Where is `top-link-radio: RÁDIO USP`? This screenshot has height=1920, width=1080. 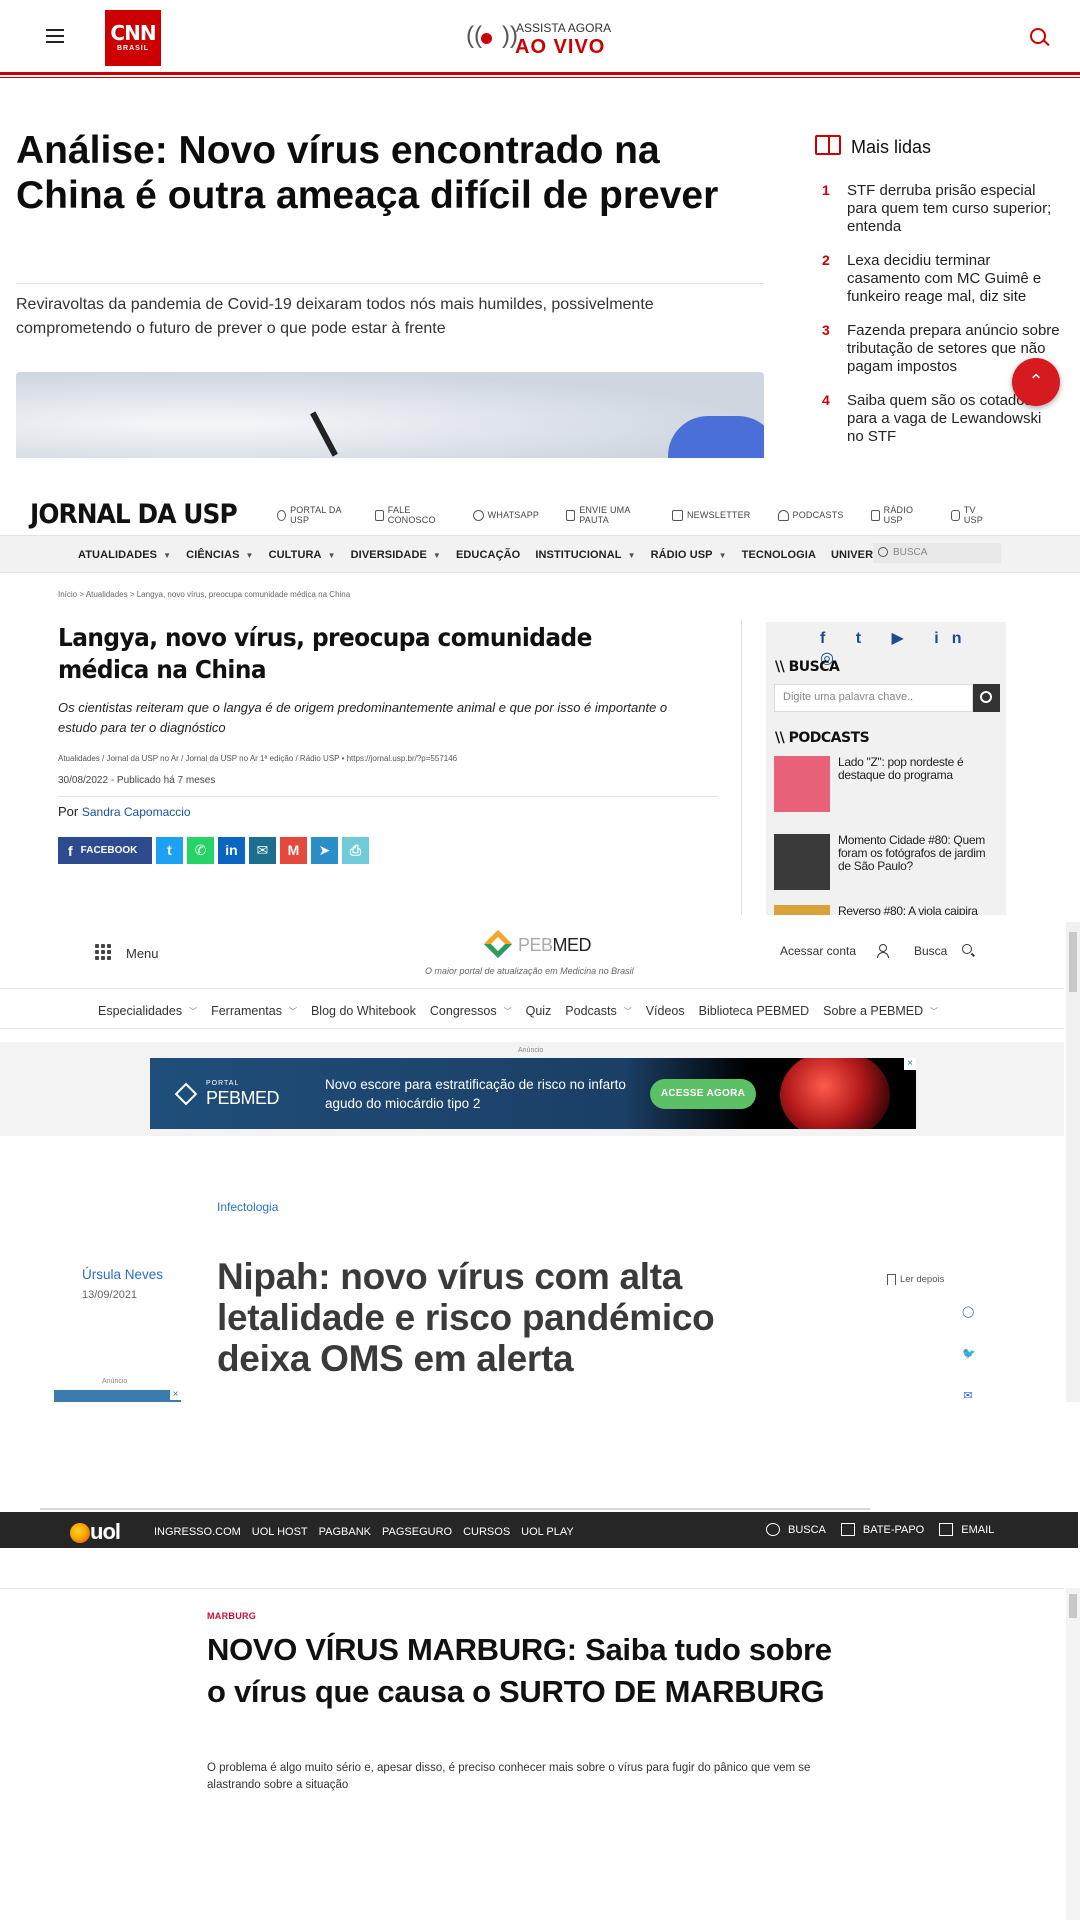 top-link-radio: RÁDIO USP is located at coordinates (897, 515).